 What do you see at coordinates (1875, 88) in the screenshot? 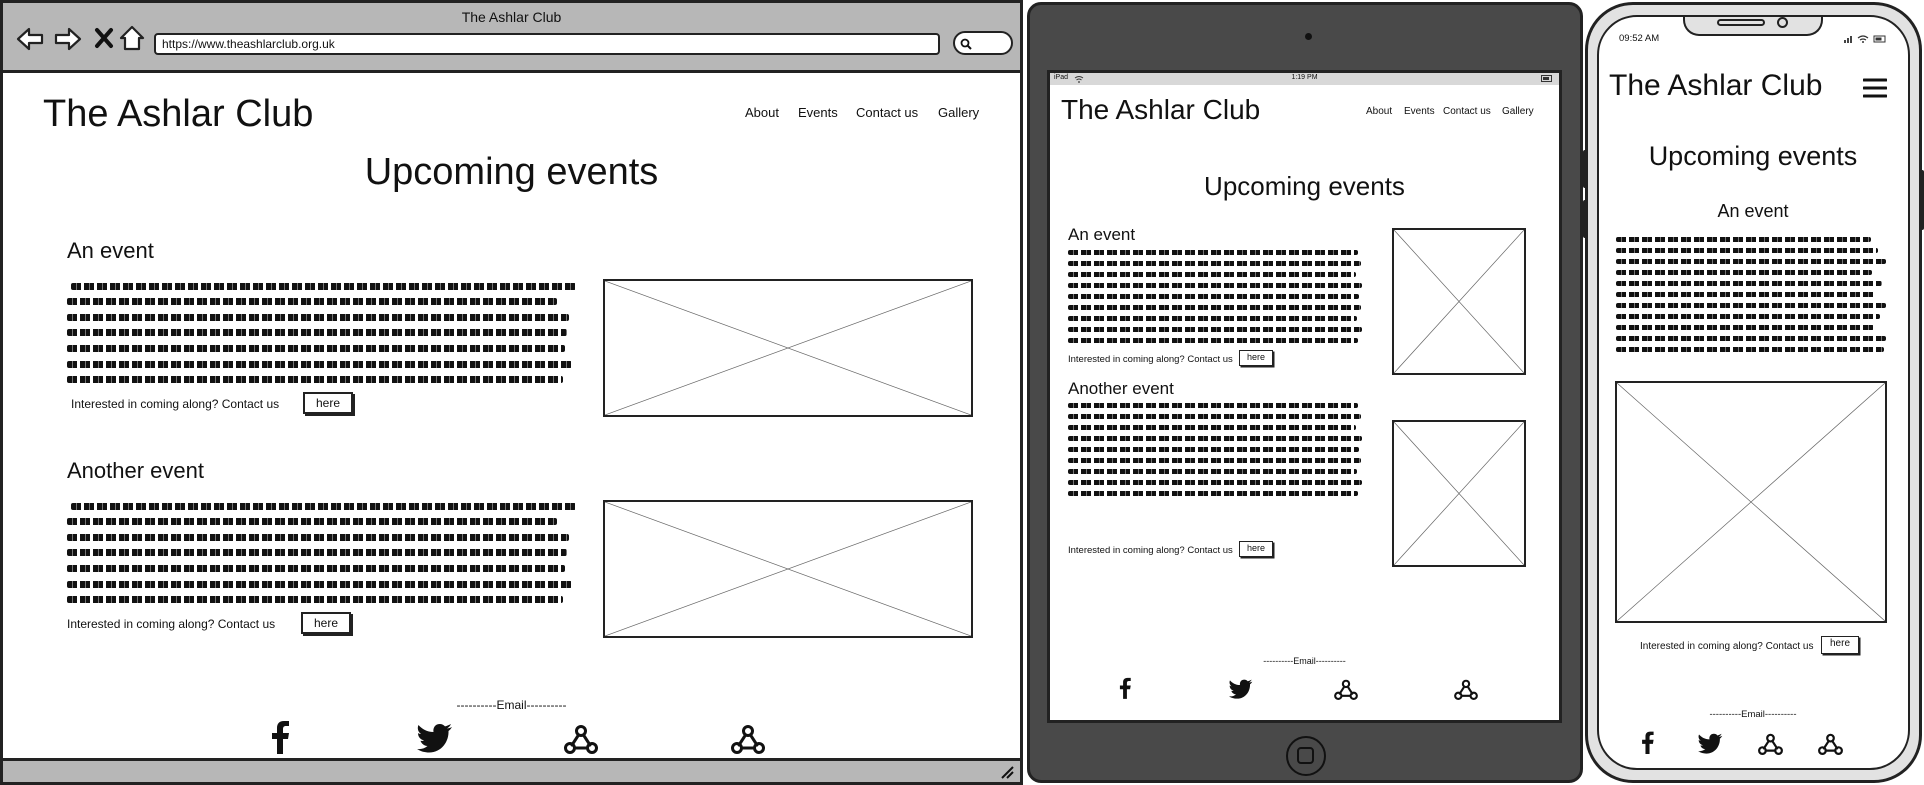
I see `hamburger-menu-icon` at bounding box center [1875, 88].